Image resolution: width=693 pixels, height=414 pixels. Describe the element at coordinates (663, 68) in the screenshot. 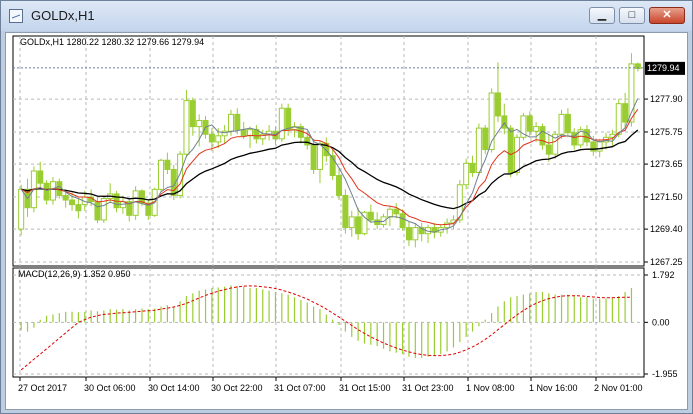

I see `current-price-label: 1279.94` at that location.